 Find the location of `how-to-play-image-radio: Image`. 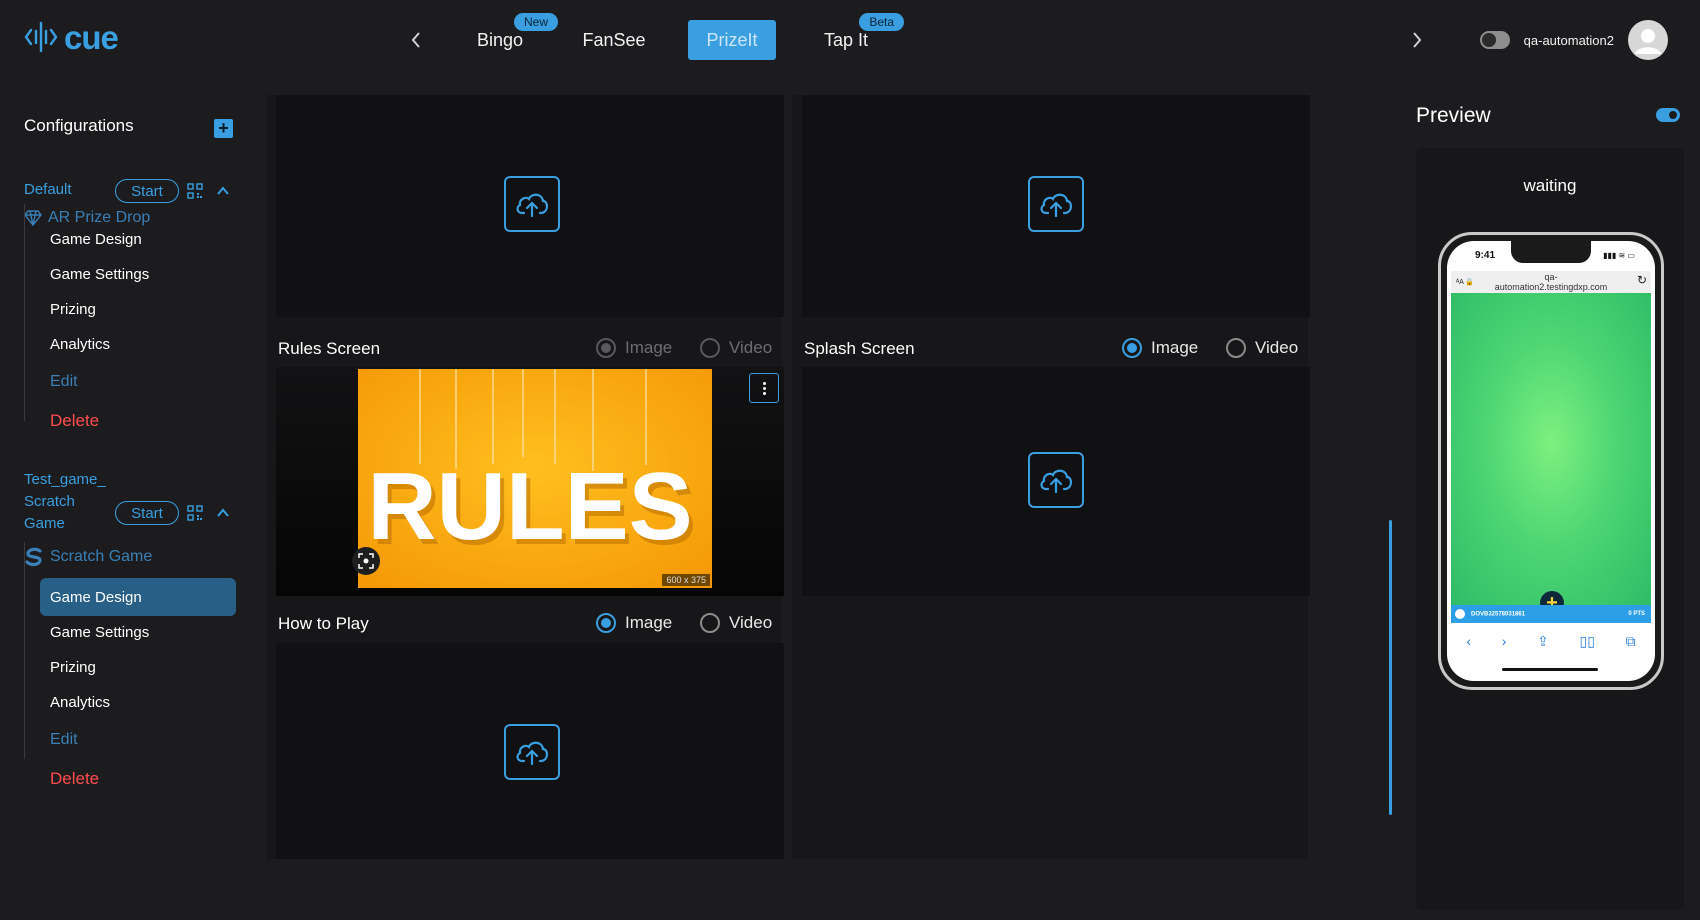

how-to-play-image-radio: Image is located at coordinates (634, 623).